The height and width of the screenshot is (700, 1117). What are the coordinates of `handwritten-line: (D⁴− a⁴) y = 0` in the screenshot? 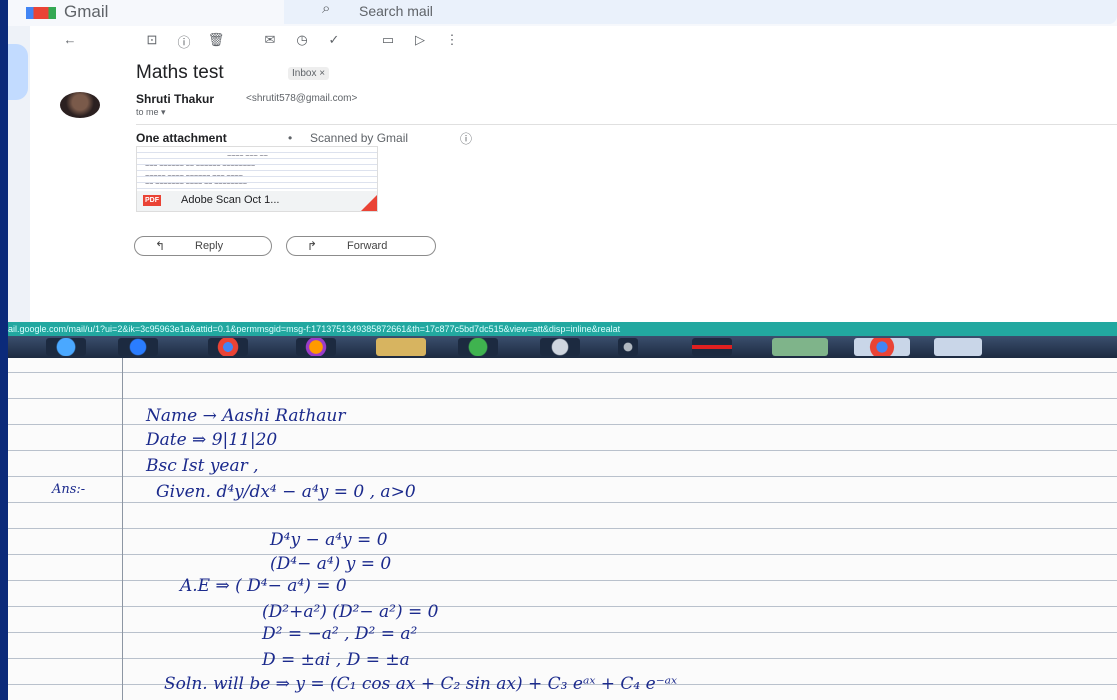 It's located at (331, 564).